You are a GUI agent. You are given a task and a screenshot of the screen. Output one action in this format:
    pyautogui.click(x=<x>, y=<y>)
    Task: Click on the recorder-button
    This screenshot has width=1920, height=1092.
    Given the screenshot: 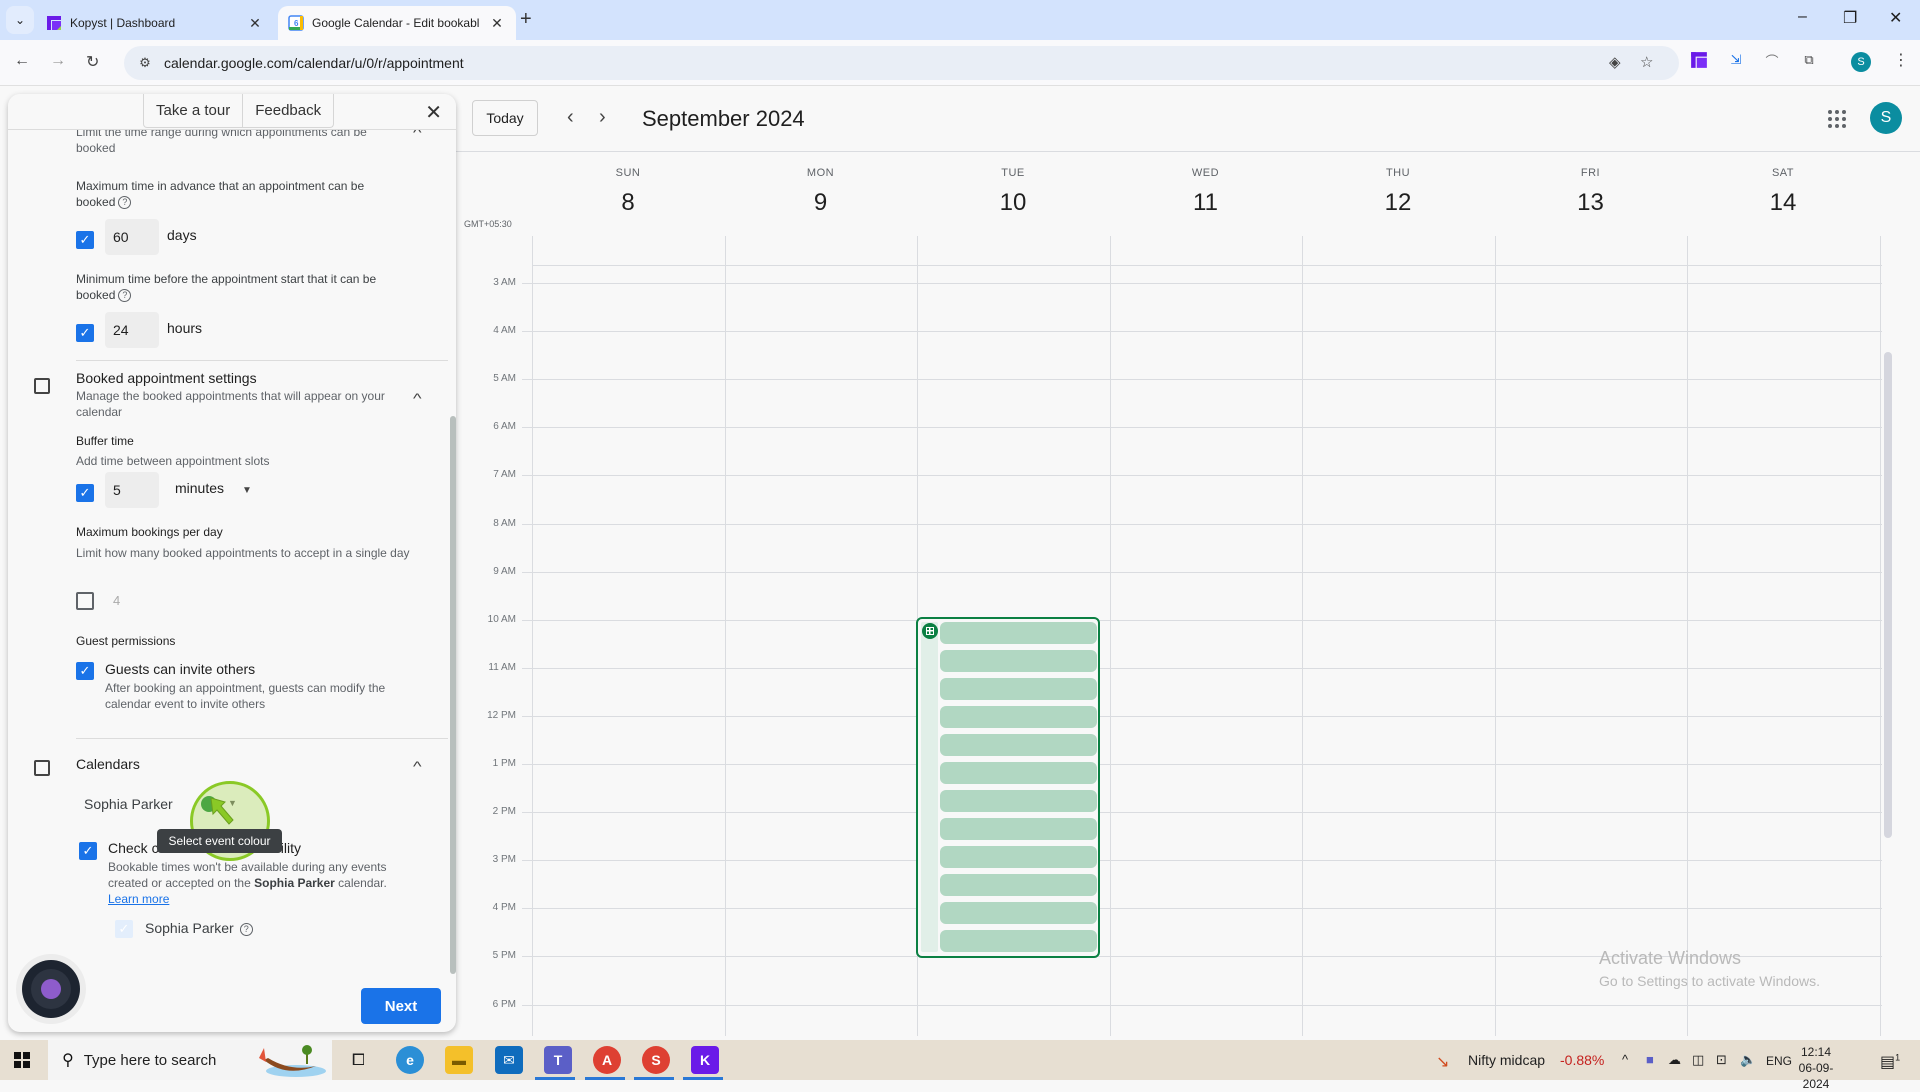 What is the action you would take?
    pyautogui.click(x=51, y=989)
    